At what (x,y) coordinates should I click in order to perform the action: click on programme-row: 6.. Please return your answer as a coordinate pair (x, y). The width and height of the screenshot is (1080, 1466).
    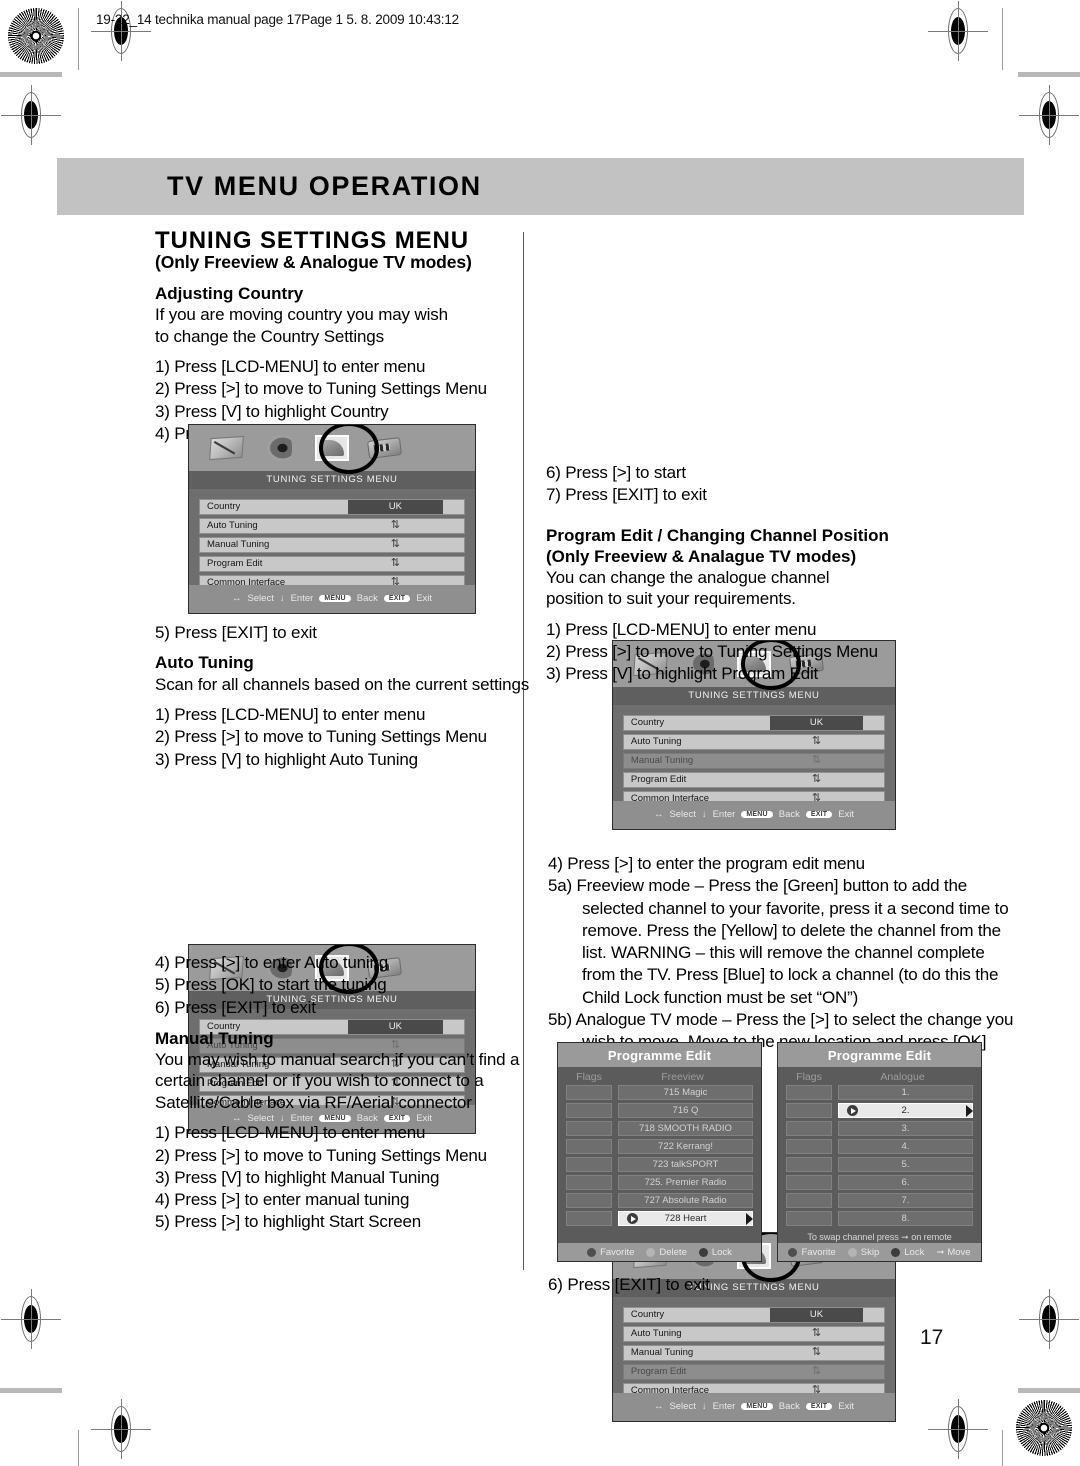
    Looking at the image, I should click on (879, 1182).